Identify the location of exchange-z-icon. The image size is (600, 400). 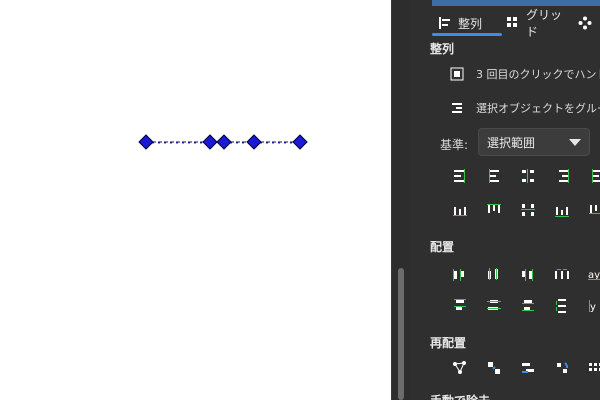
(528, 368).